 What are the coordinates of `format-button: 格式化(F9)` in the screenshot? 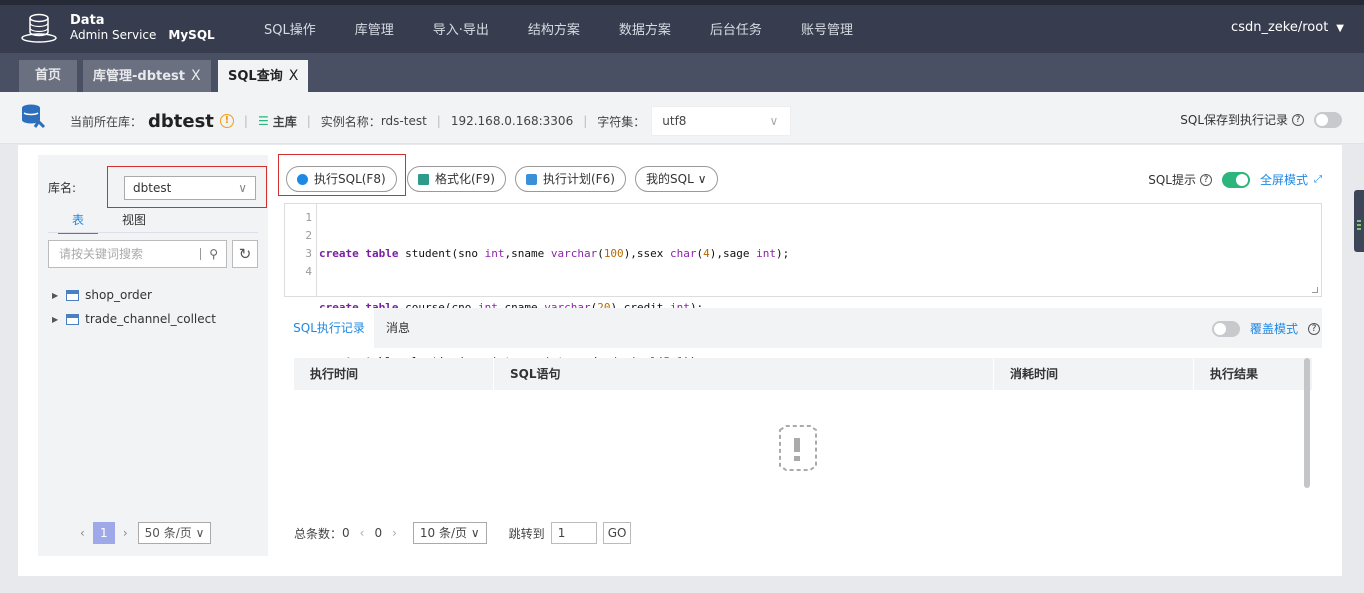 It's located at (456, 179).